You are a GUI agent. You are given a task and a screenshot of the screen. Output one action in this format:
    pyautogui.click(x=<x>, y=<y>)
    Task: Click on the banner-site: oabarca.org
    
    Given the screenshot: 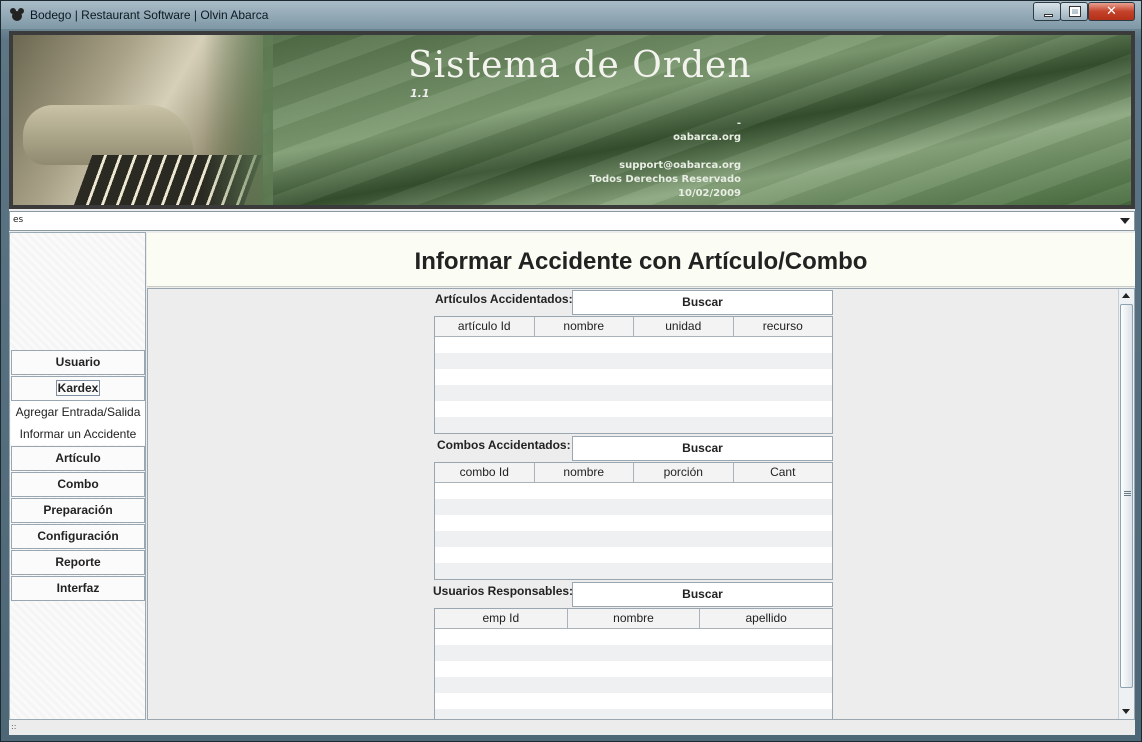 What is the action you would take?
    pyautogui.click(x=707, y=137)
    